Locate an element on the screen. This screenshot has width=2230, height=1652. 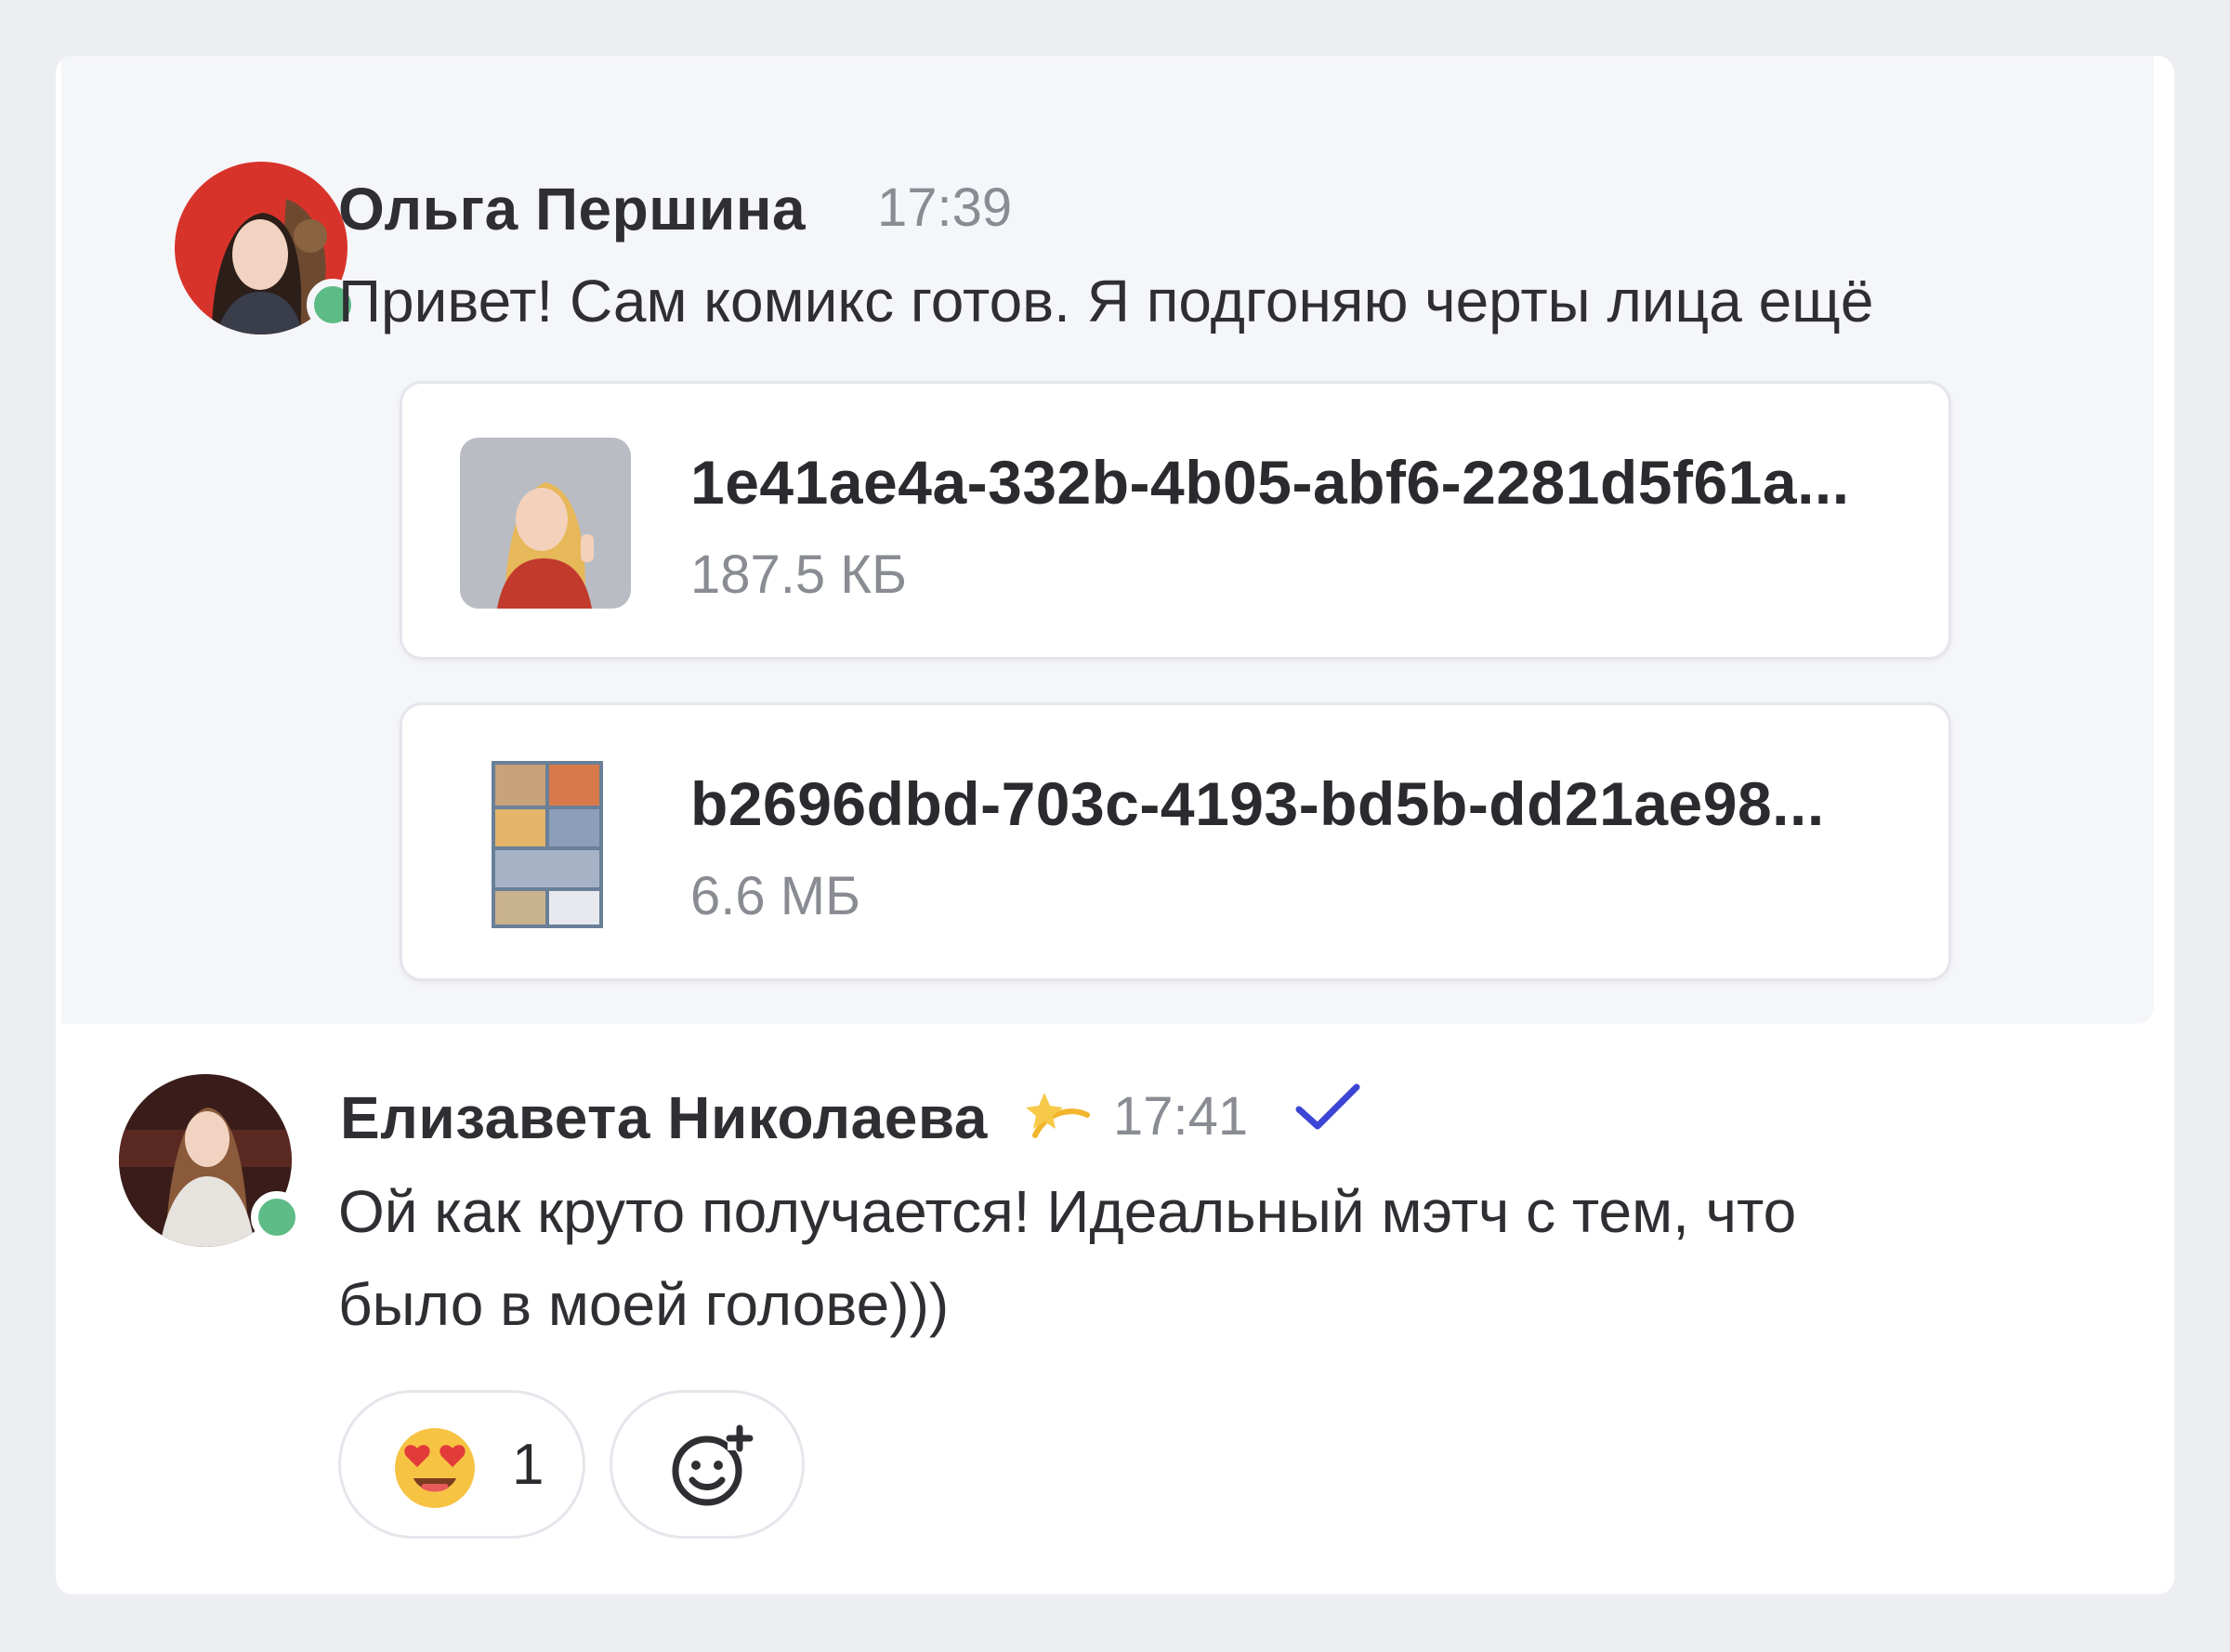
avatar-elizaveta is located at coordinates (211, 1160).